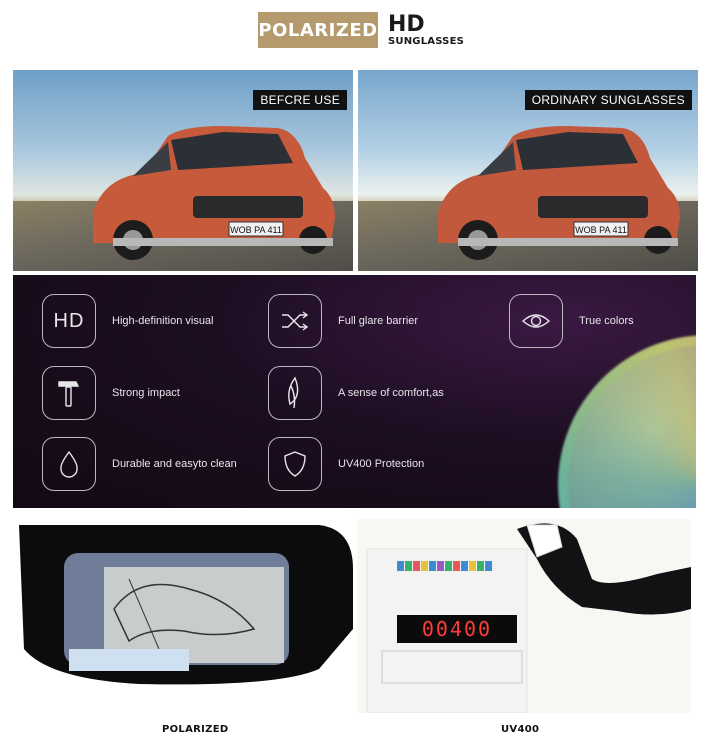  I want to click on uv400-demo-photo: 00400, so click(524, 616).